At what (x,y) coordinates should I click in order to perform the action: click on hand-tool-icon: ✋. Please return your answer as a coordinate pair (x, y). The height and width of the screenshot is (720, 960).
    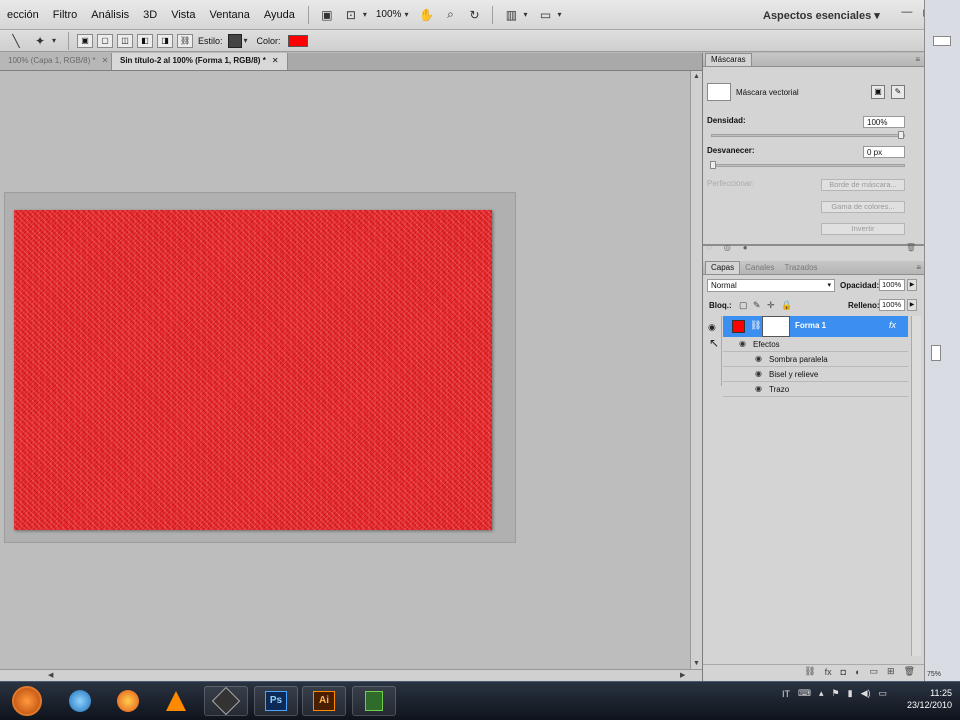
    Looking at the image, I should click on (426, 15).